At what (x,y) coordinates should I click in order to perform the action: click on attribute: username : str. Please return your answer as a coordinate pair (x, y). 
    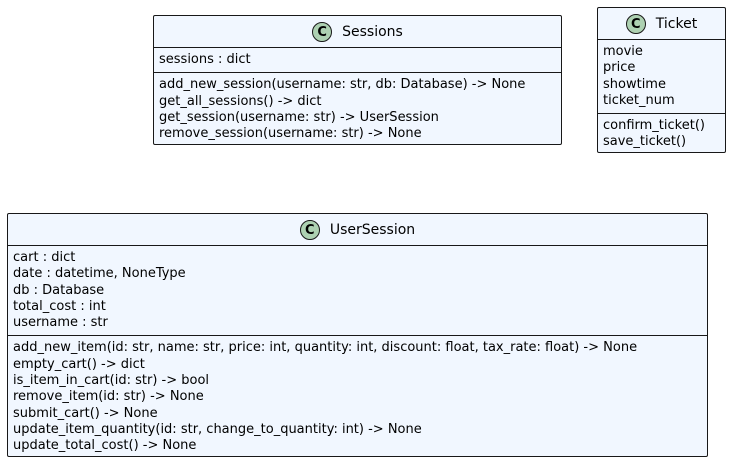
    Looking at the image, I should click on (60, 323).